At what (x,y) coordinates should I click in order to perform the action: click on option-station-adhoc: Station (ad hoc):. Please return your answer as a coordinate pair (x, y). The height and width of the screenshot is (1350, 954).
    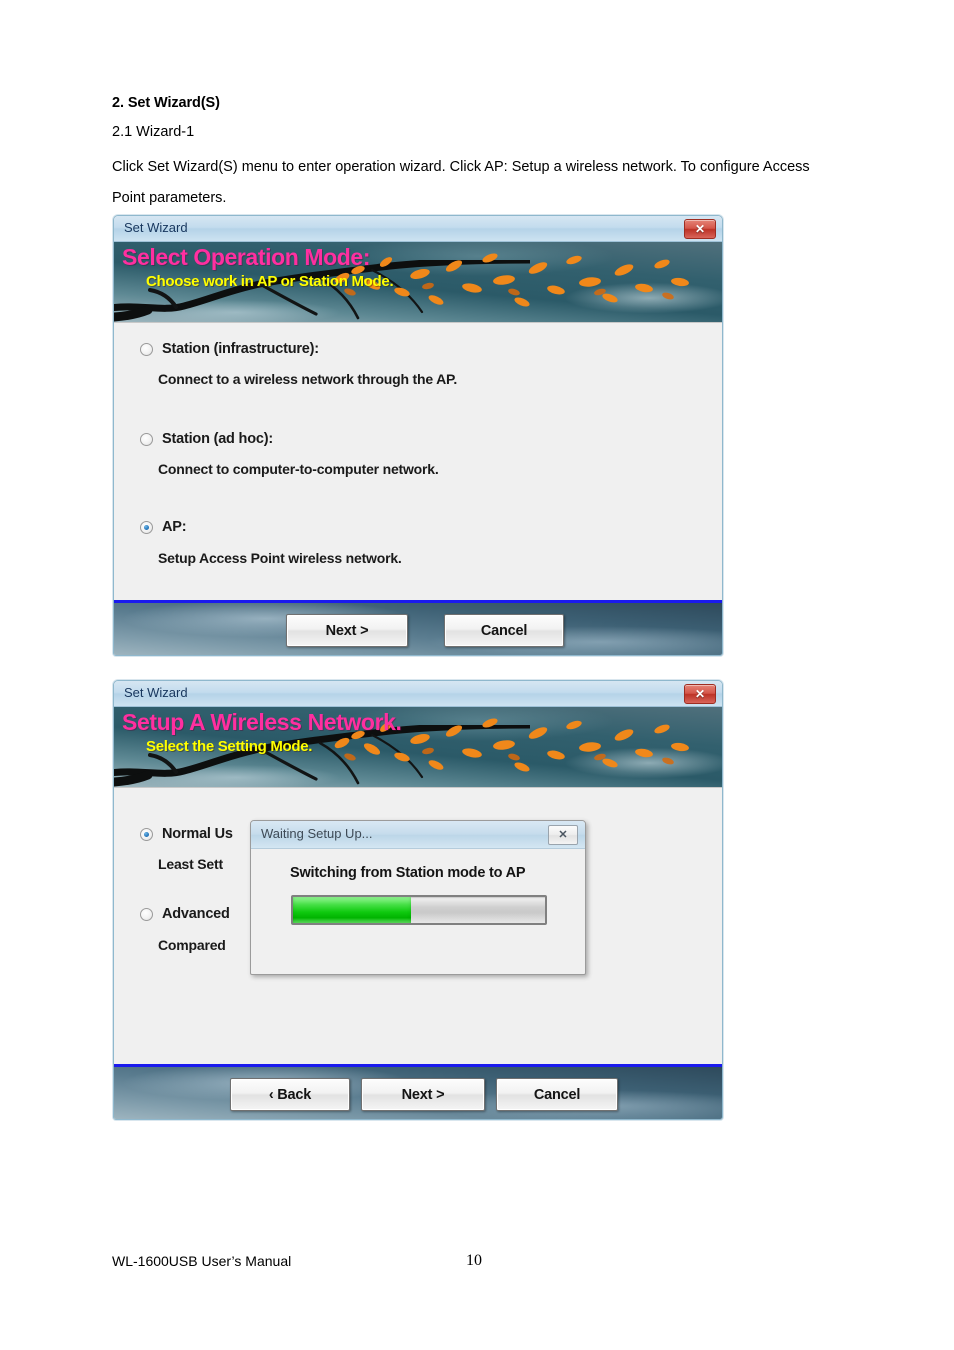
    Looking at the image, I should click on (206, 439).